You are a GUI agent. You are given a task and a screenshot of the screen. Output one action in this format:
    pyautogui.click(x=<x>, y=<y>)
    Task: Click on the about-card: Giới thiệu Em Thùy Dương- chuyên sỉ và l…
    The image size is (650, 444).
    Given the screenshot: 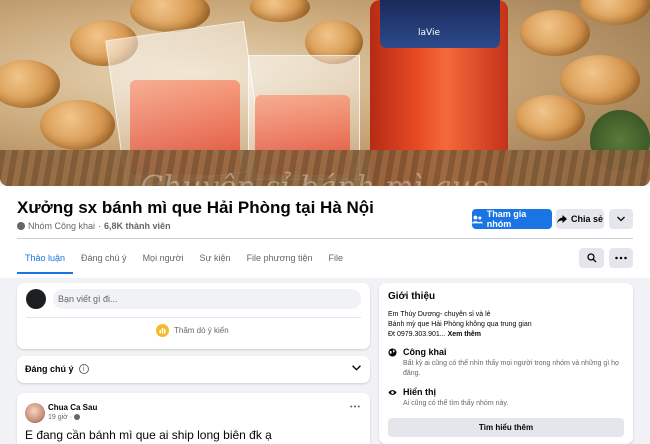 What is the action you would take?
    pyautogui.click(x=506, y=363)
    